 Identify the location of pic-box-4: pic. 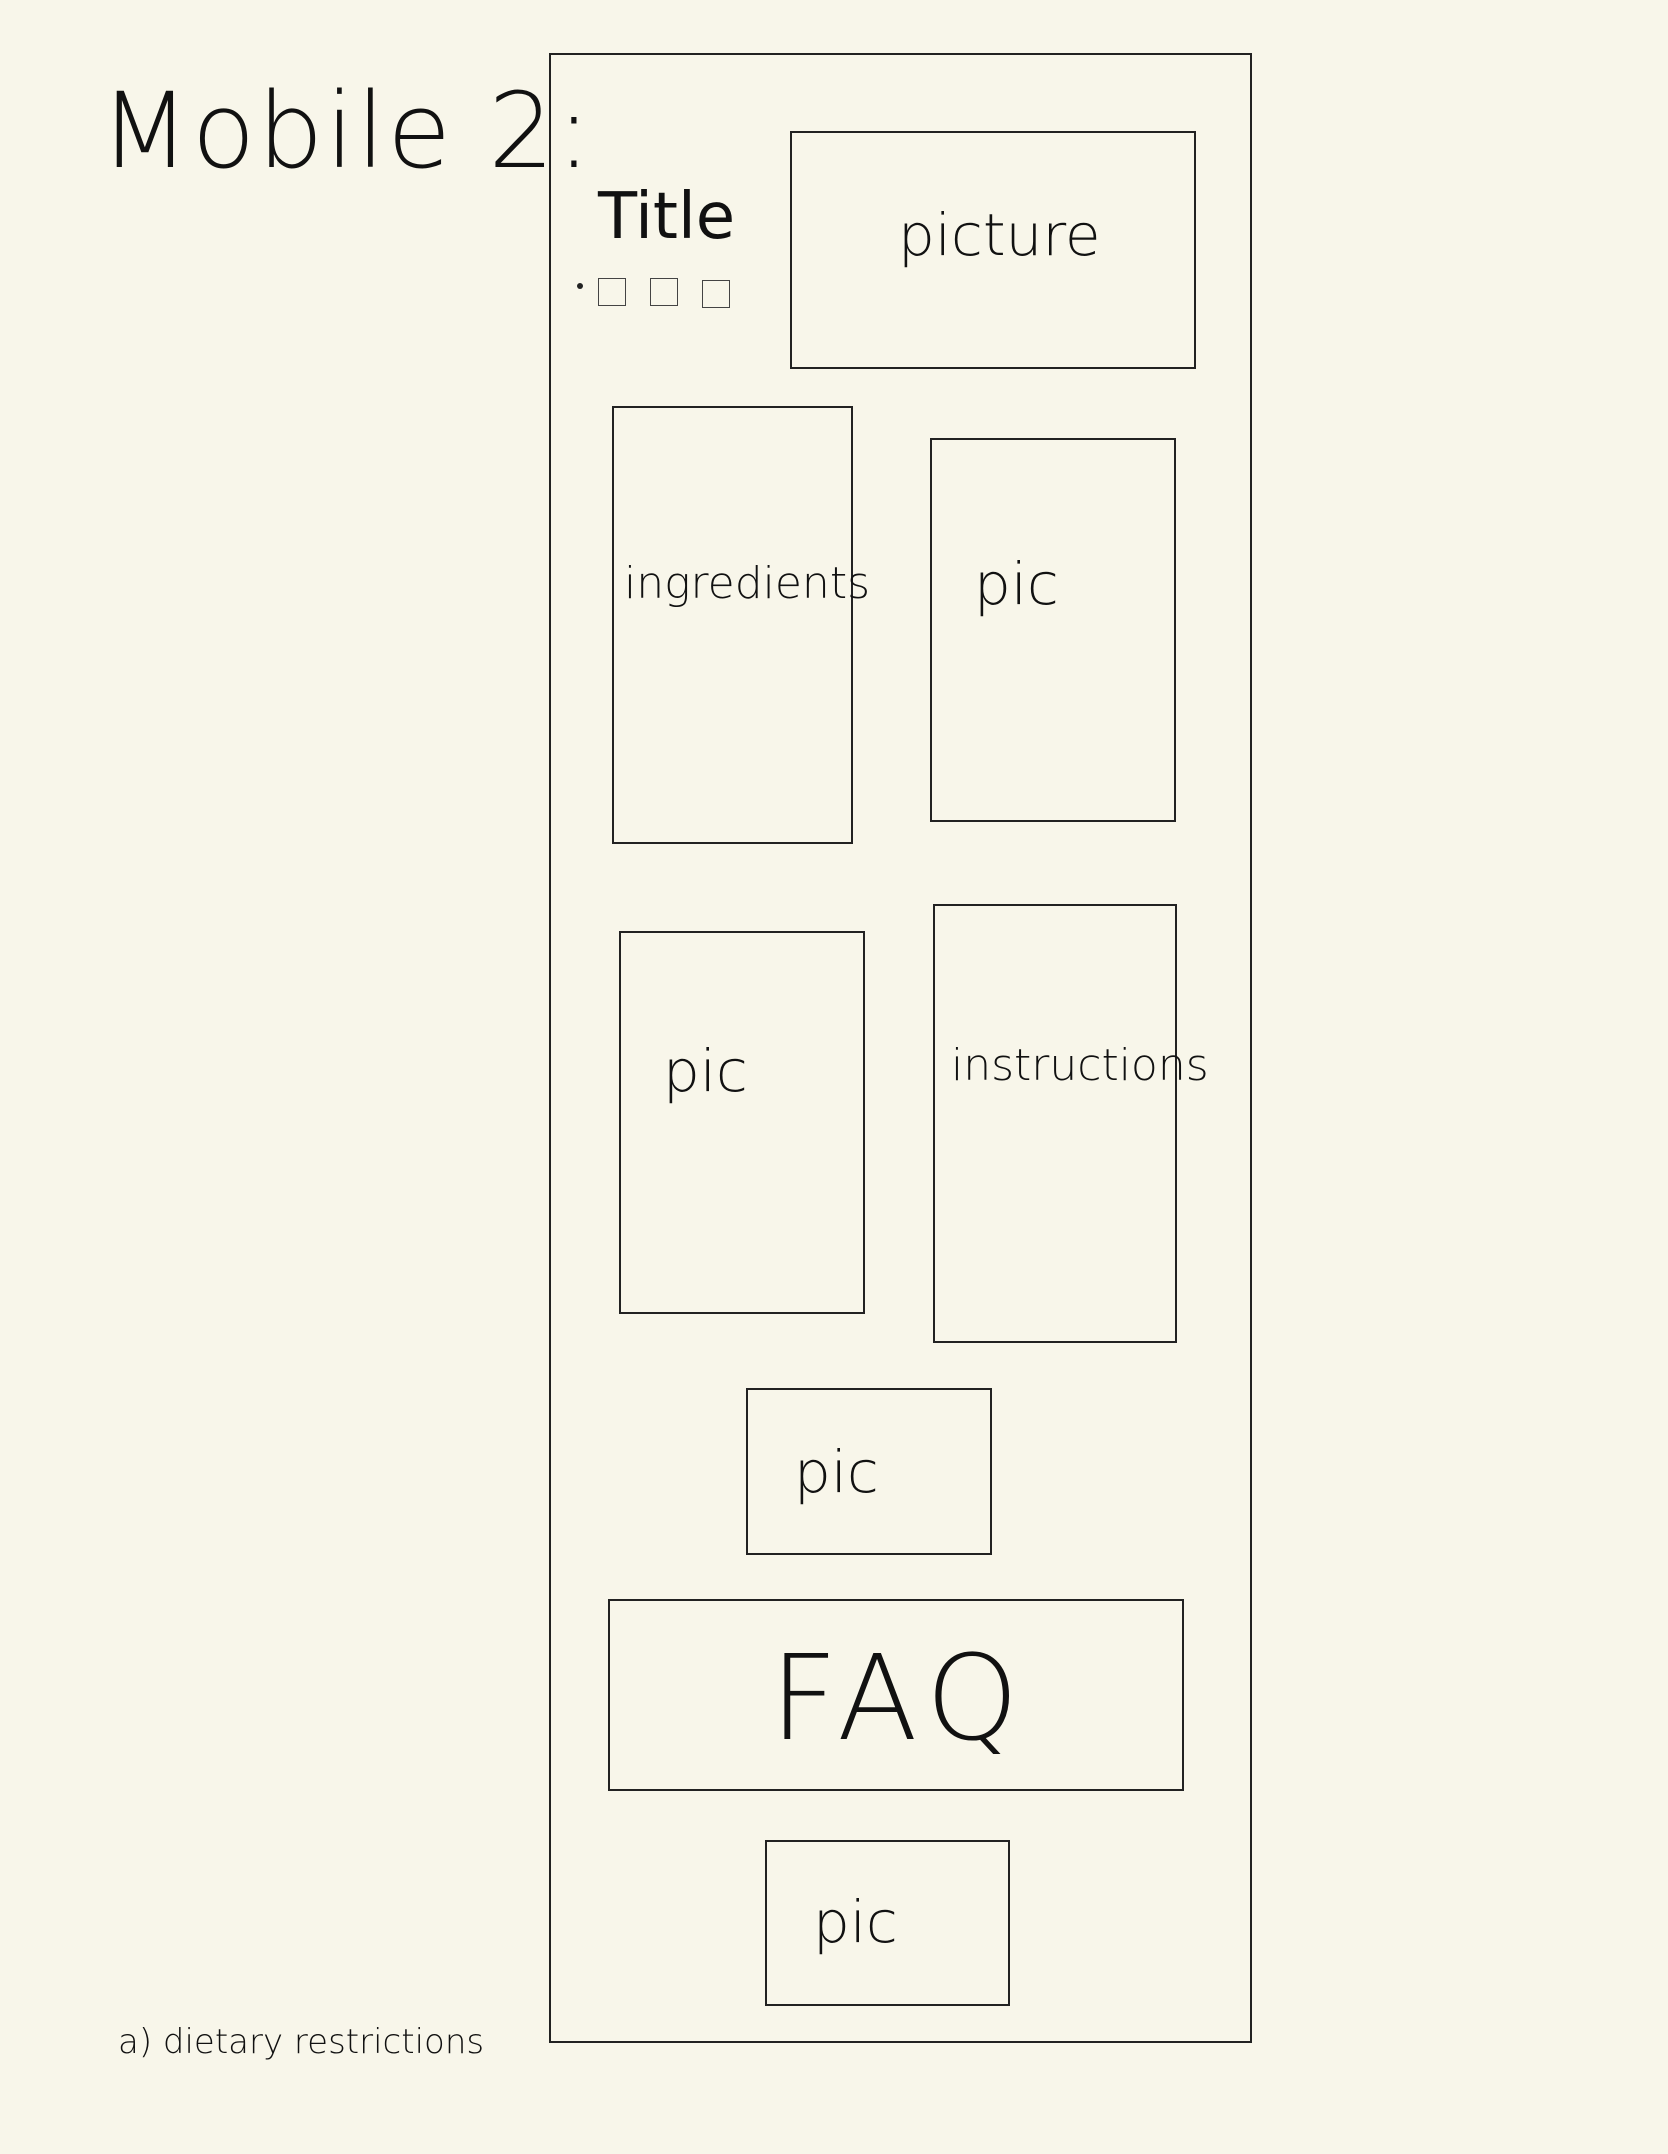
(887, 1923).